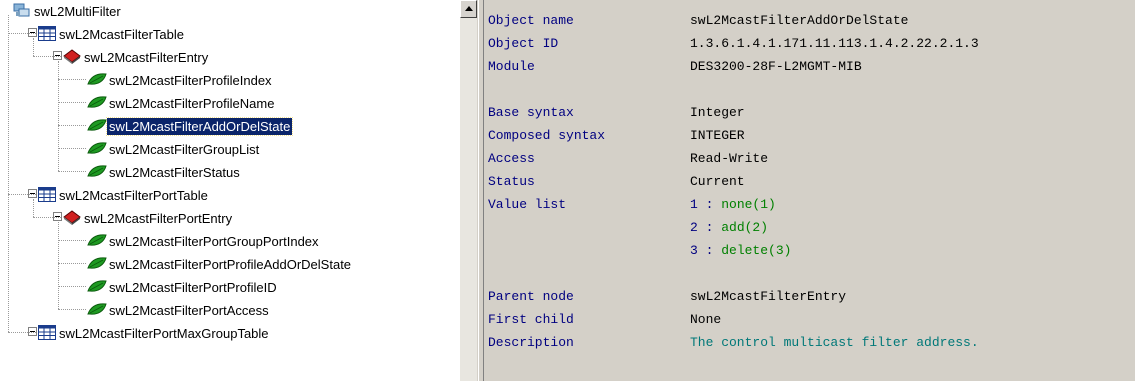  Describe the element at coordinates (702, 204) in the screenshot. I see `value-list-number: 1 :` at that location.